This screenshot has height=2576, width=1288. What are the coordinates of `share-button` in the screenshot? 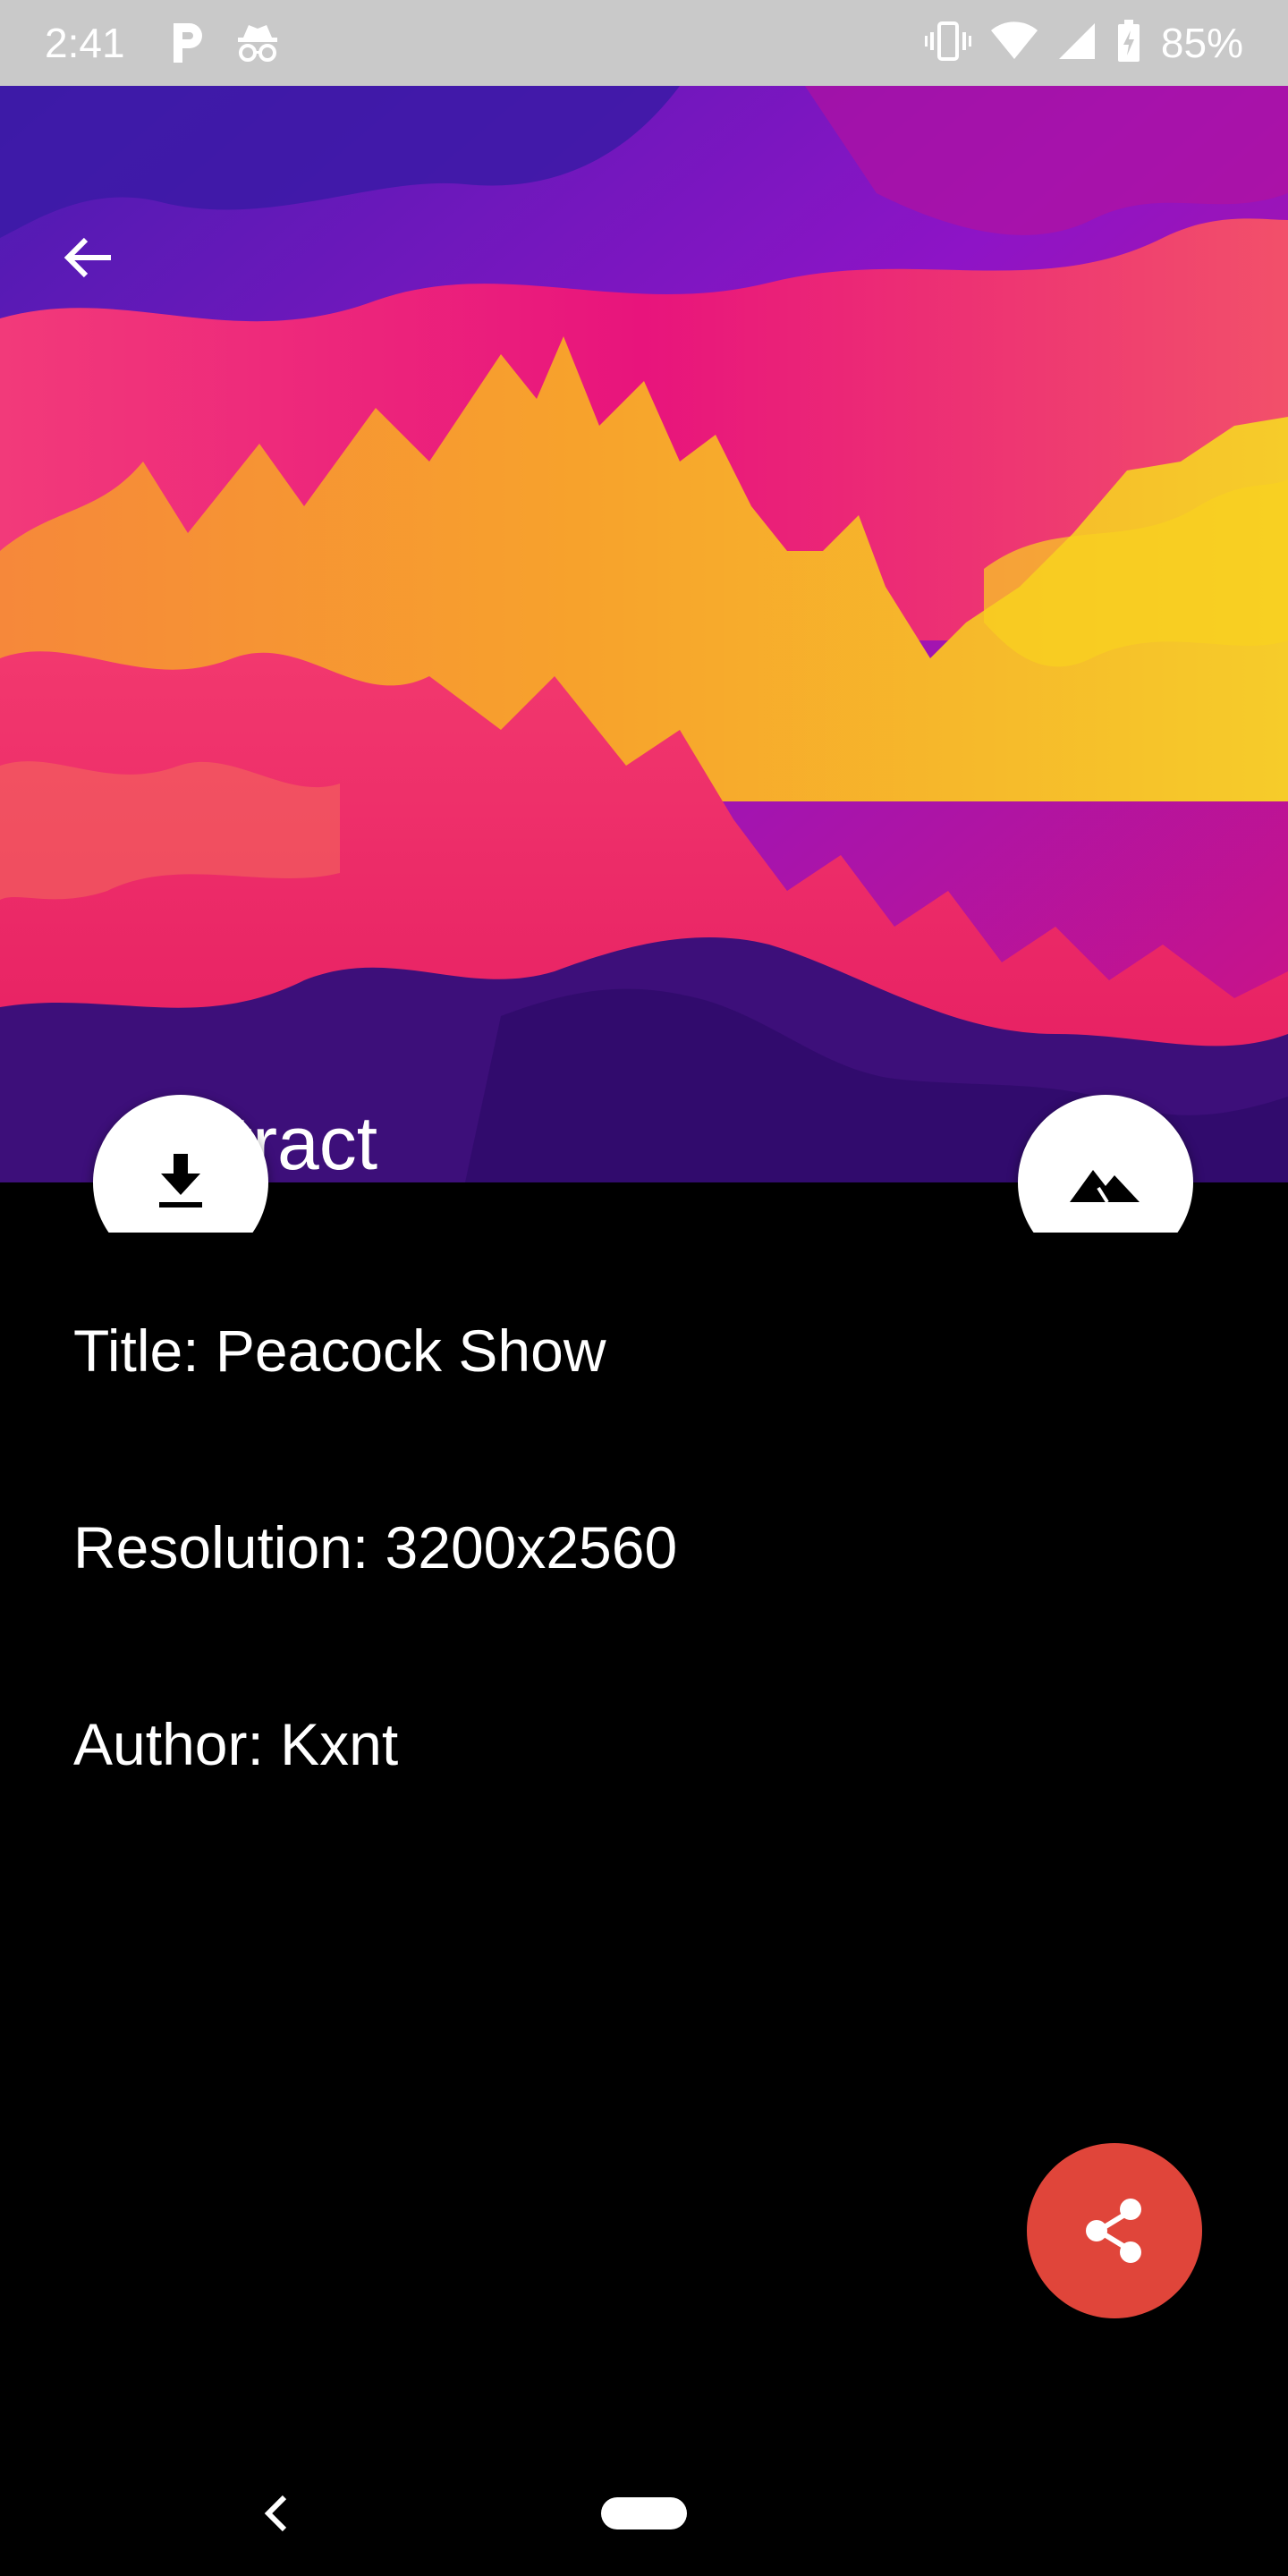 It's located at (1114, 2230).